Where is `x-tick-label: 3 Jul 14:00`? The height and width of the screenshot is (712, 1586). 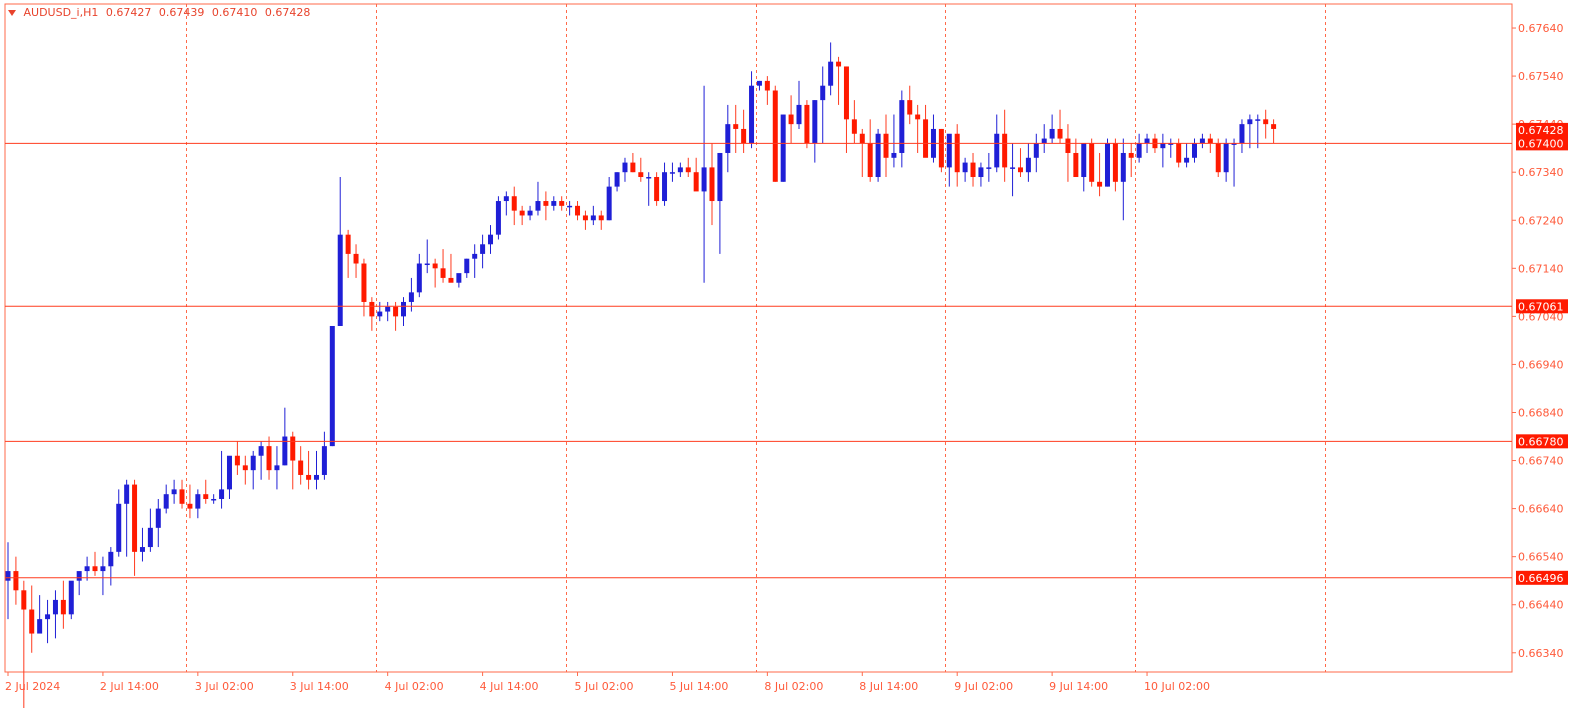
x-tick-label: 3 Jul 14:00 is located at coordinates (319, 686).